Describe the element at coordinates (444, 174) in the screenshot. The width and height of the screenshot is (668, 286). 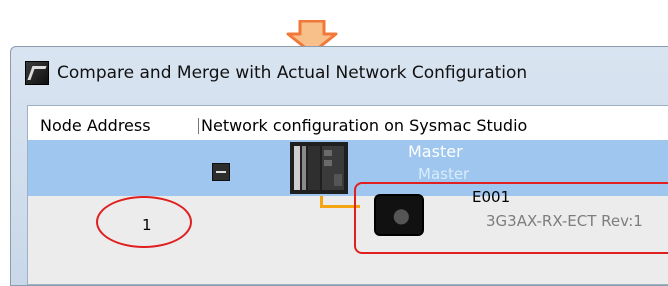
I see `master-device-label: Master` at that location.